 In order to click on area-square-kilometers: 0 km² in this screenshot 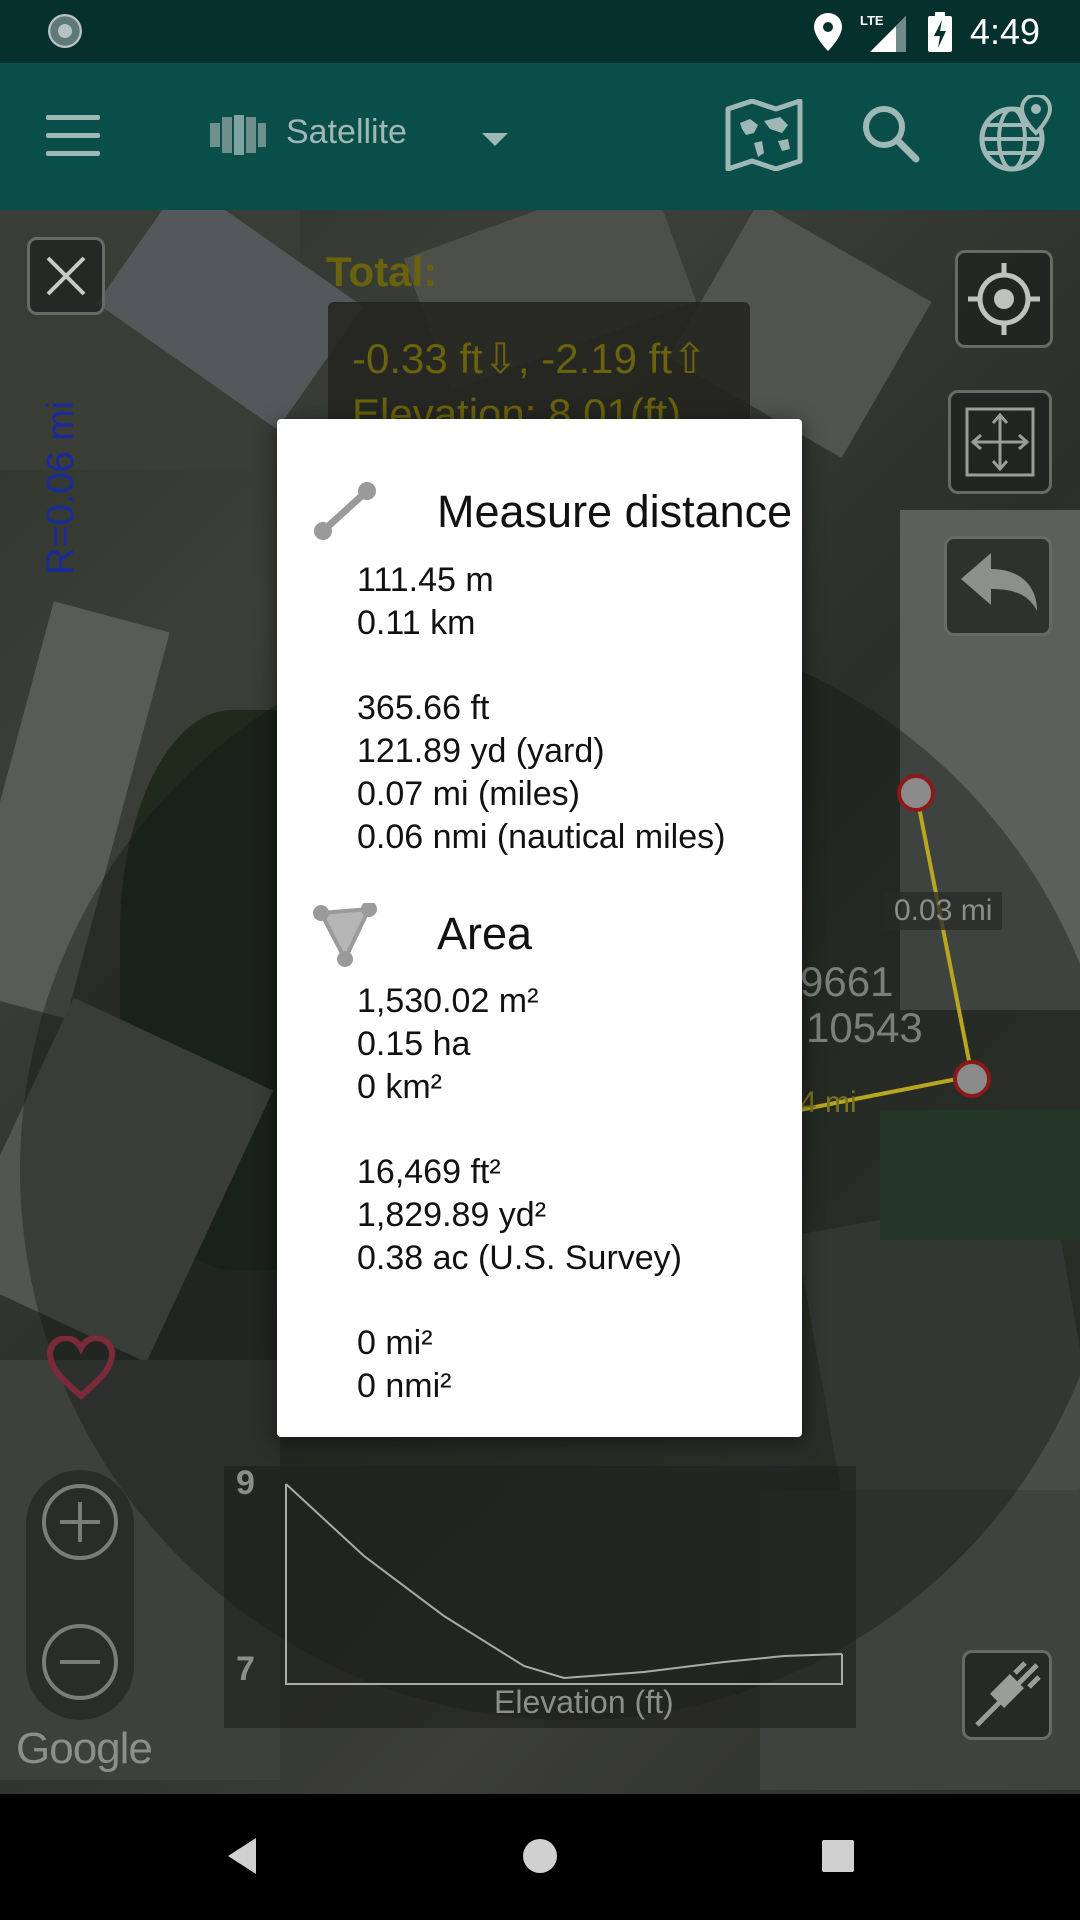, I will do `click(399, 1087)`.